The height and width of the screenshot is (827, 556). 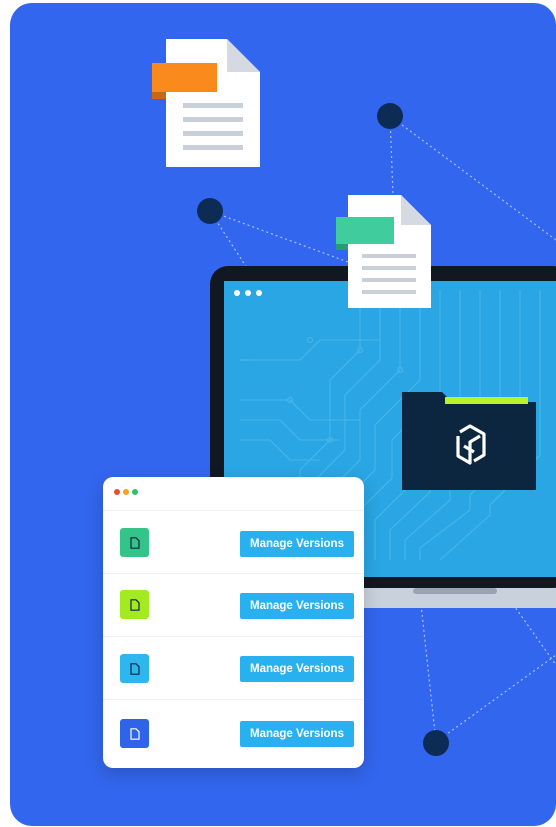 I want to click on minimize-dot, so click(x=126, y=492).